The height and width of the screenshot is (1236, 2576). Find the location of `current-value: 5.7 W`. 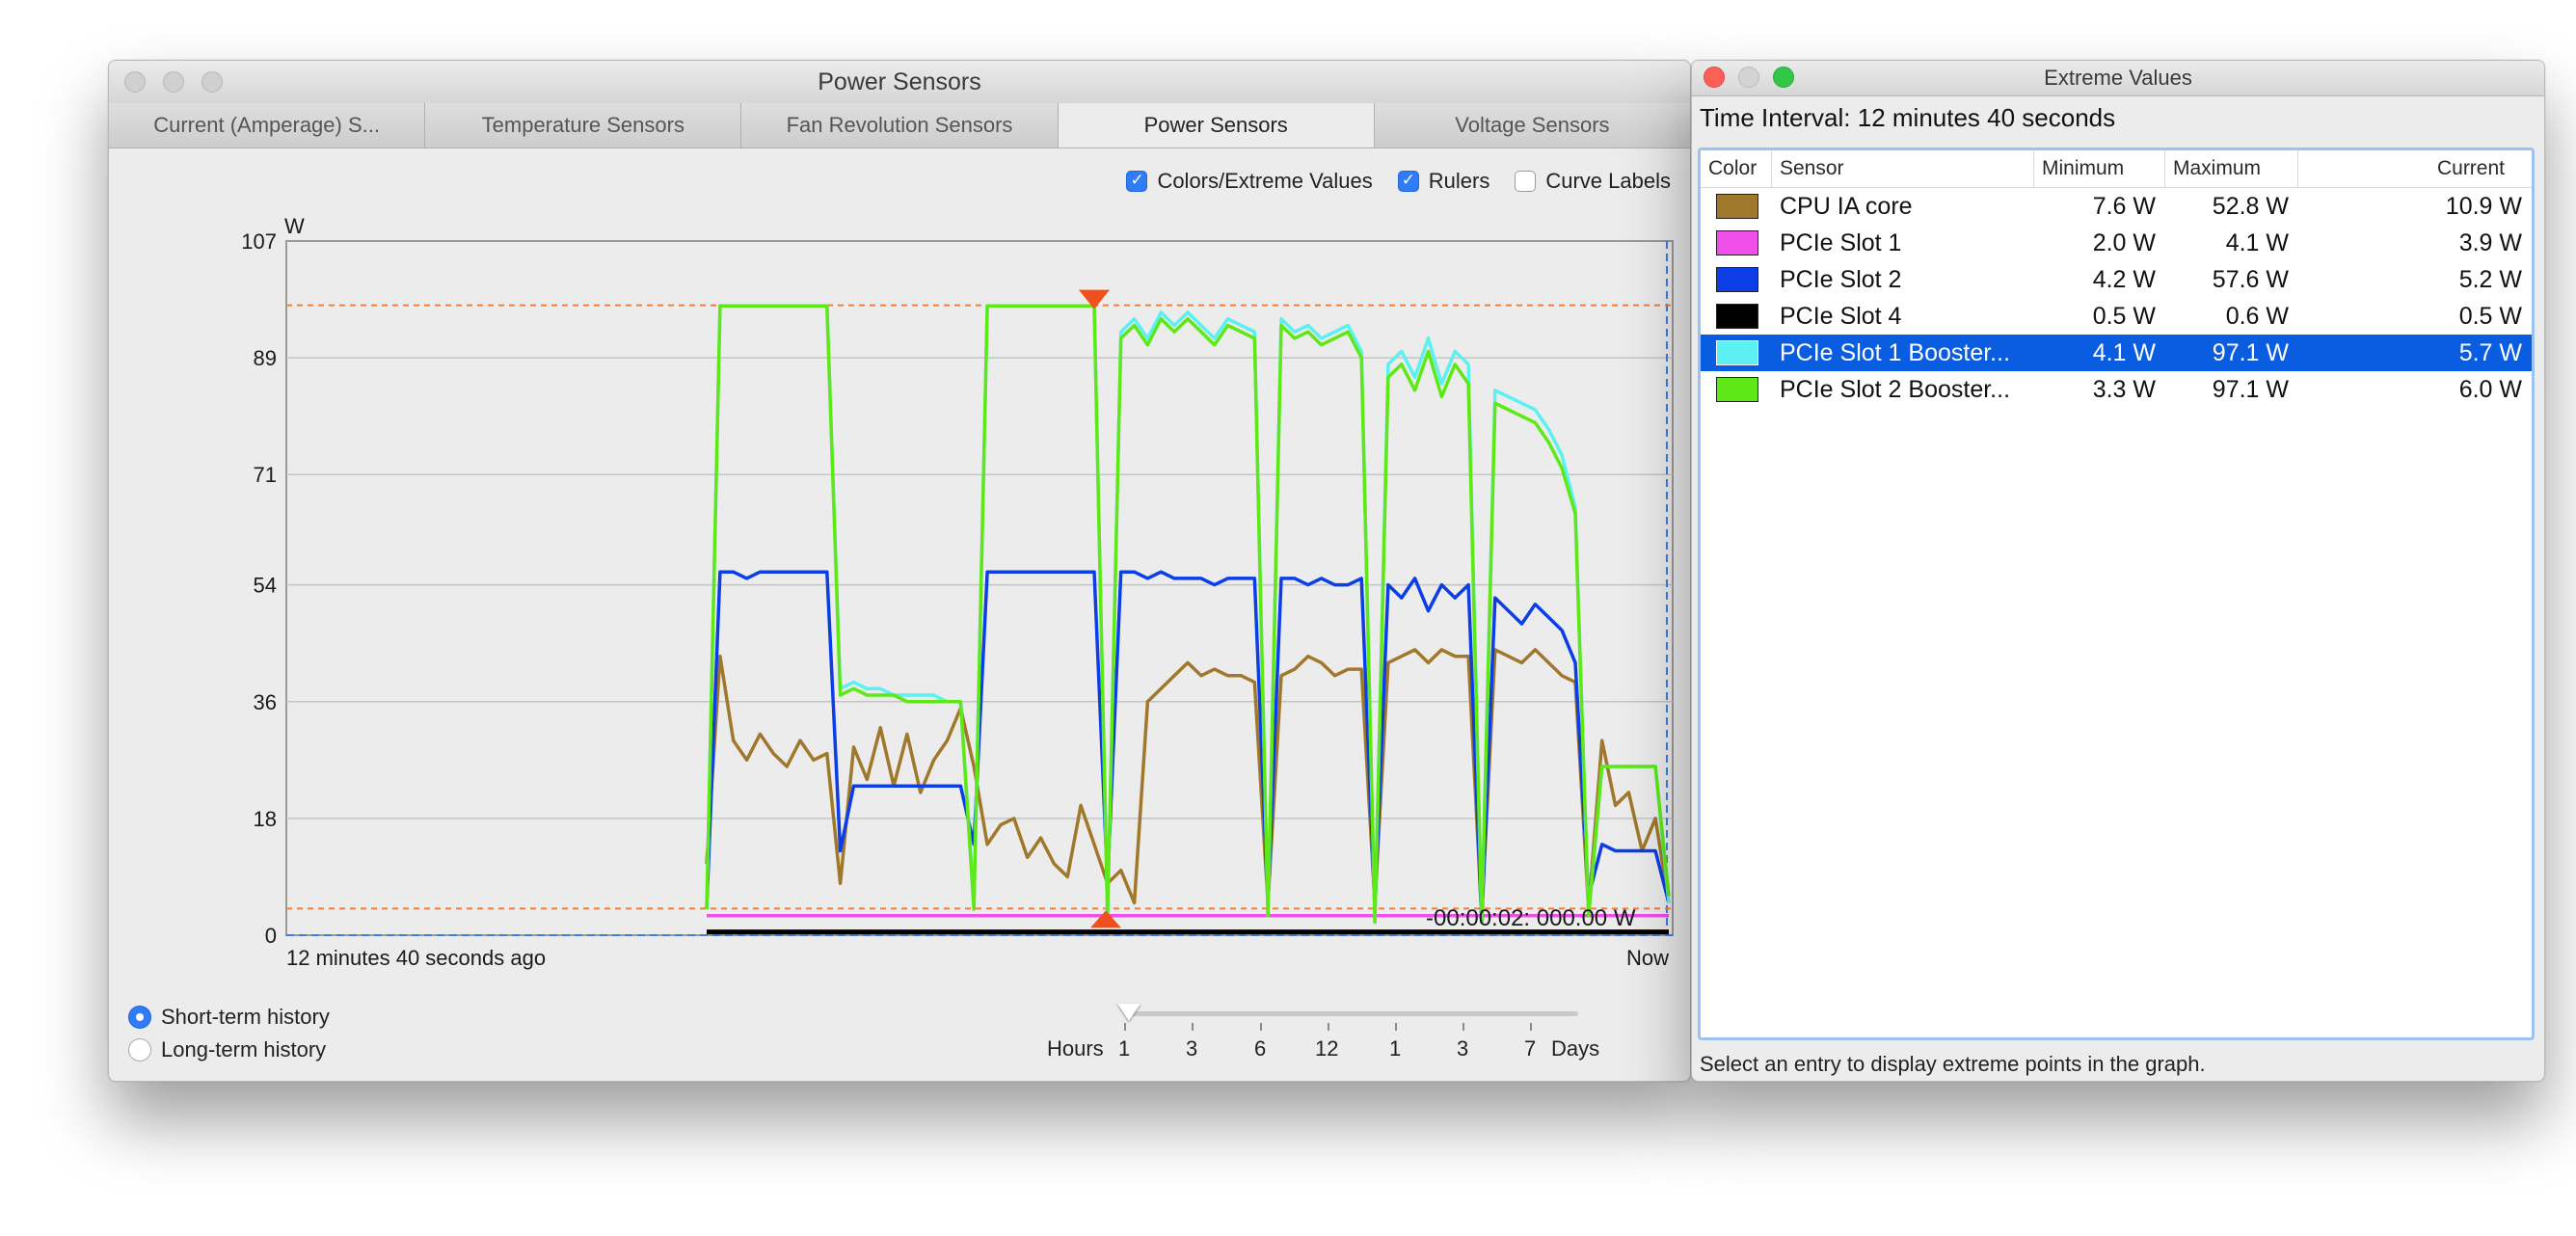

current-value: 5.7 W is located at coordinates (2490, 353).